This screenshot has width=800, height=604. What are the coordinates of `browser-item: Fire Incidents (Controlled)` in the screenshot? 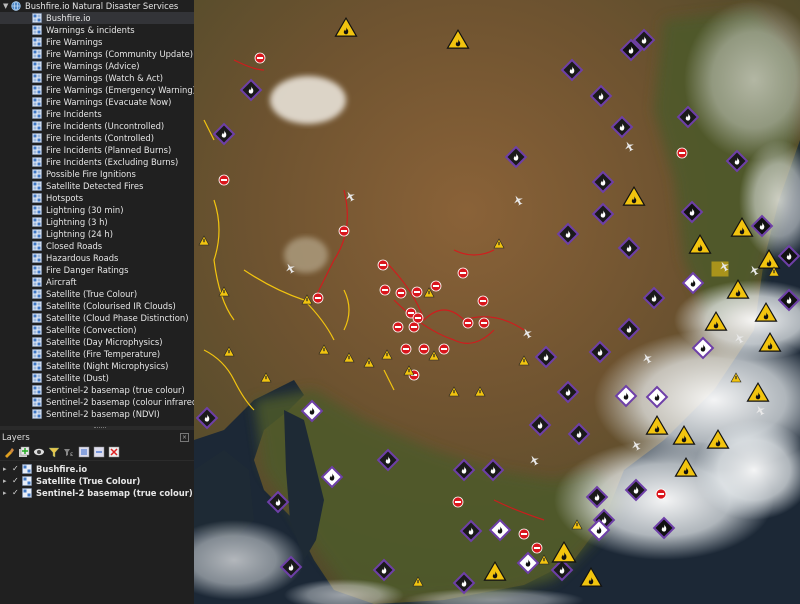 It's located at (97, 138).